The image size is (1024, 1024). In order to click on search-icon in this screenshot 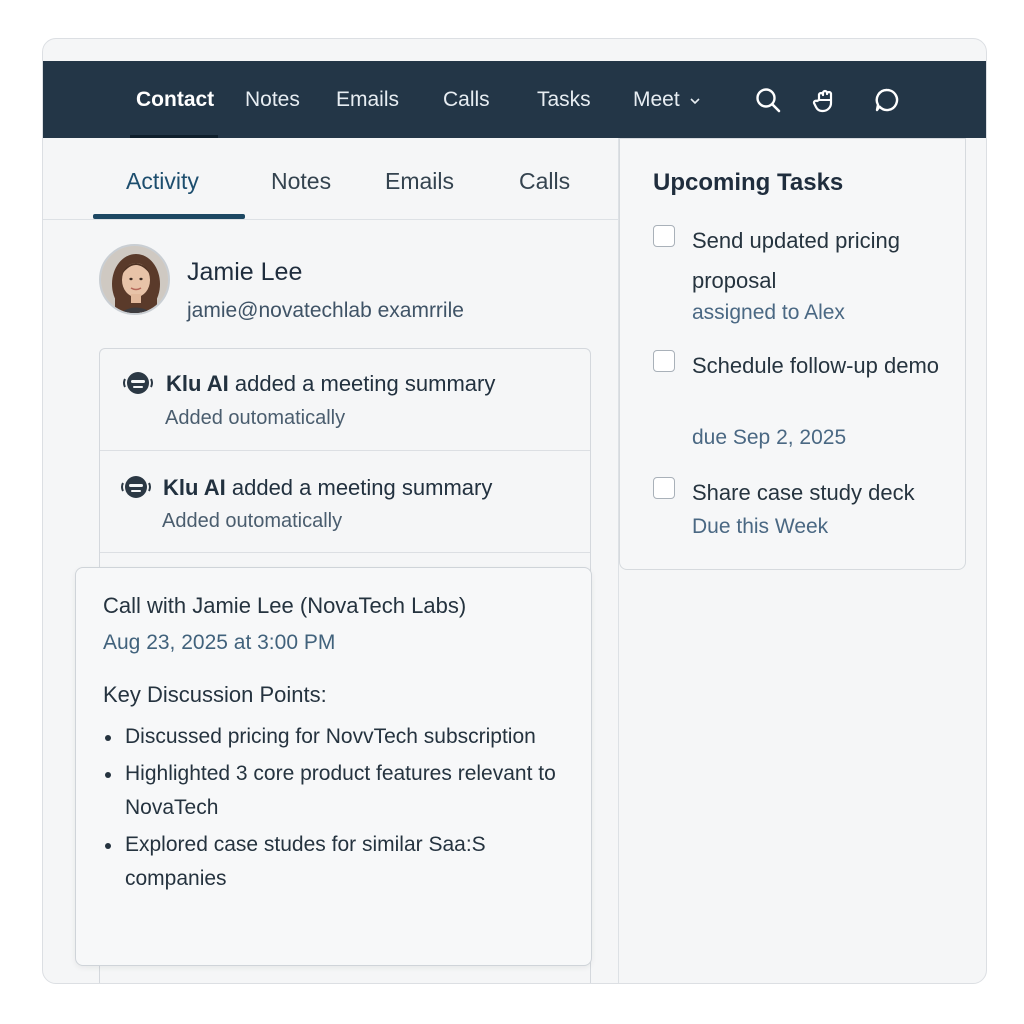, I will do `click(768, 100)`.